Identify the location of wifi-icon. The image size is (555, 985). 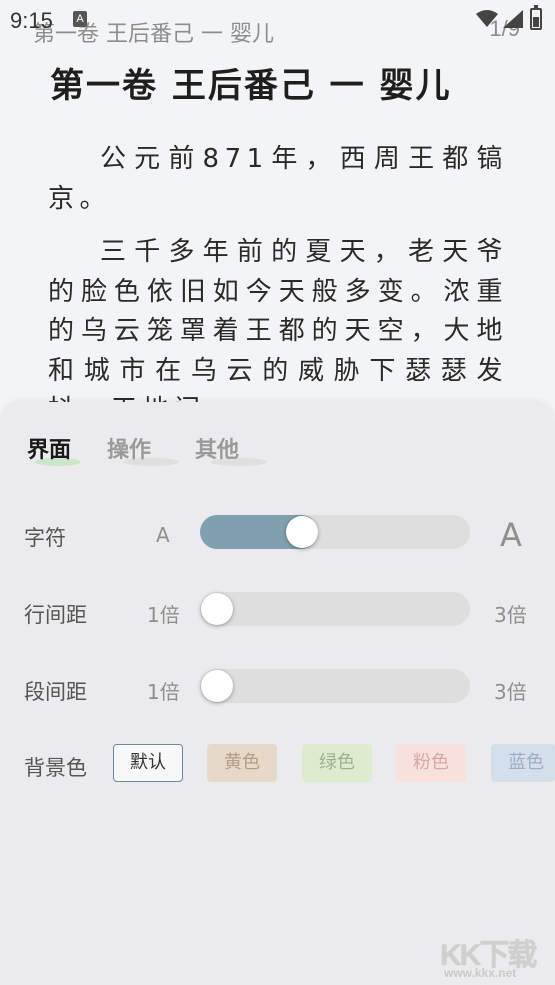
(487, 18).